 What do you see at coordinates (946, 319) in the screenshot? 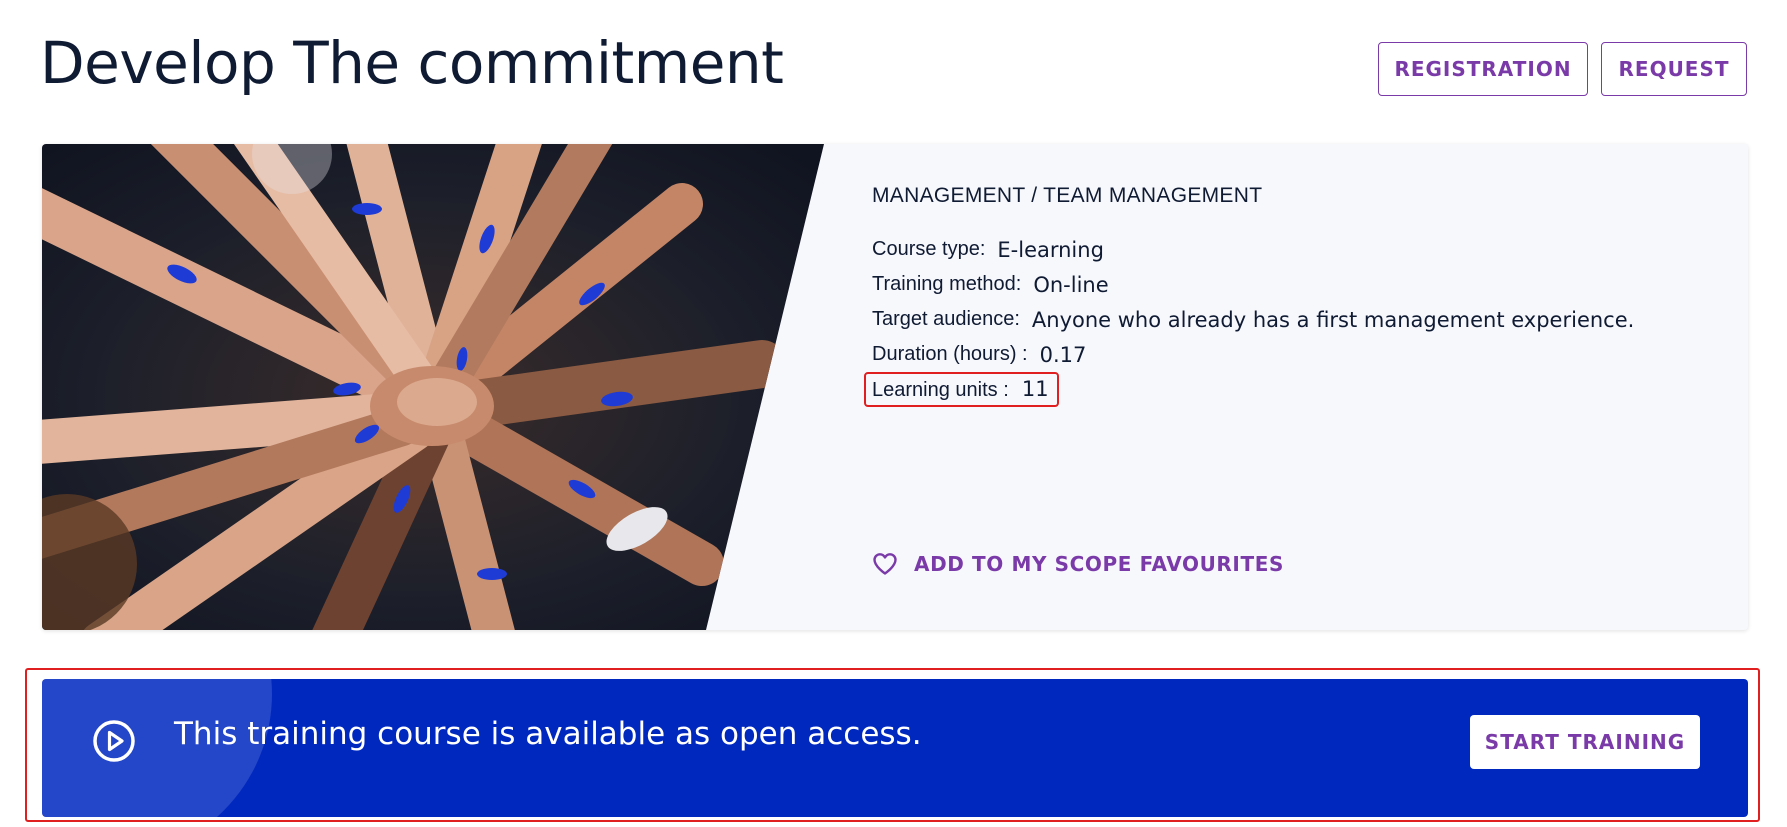
I see `detail-label: Target audience:` at bounding box center [946, 319].